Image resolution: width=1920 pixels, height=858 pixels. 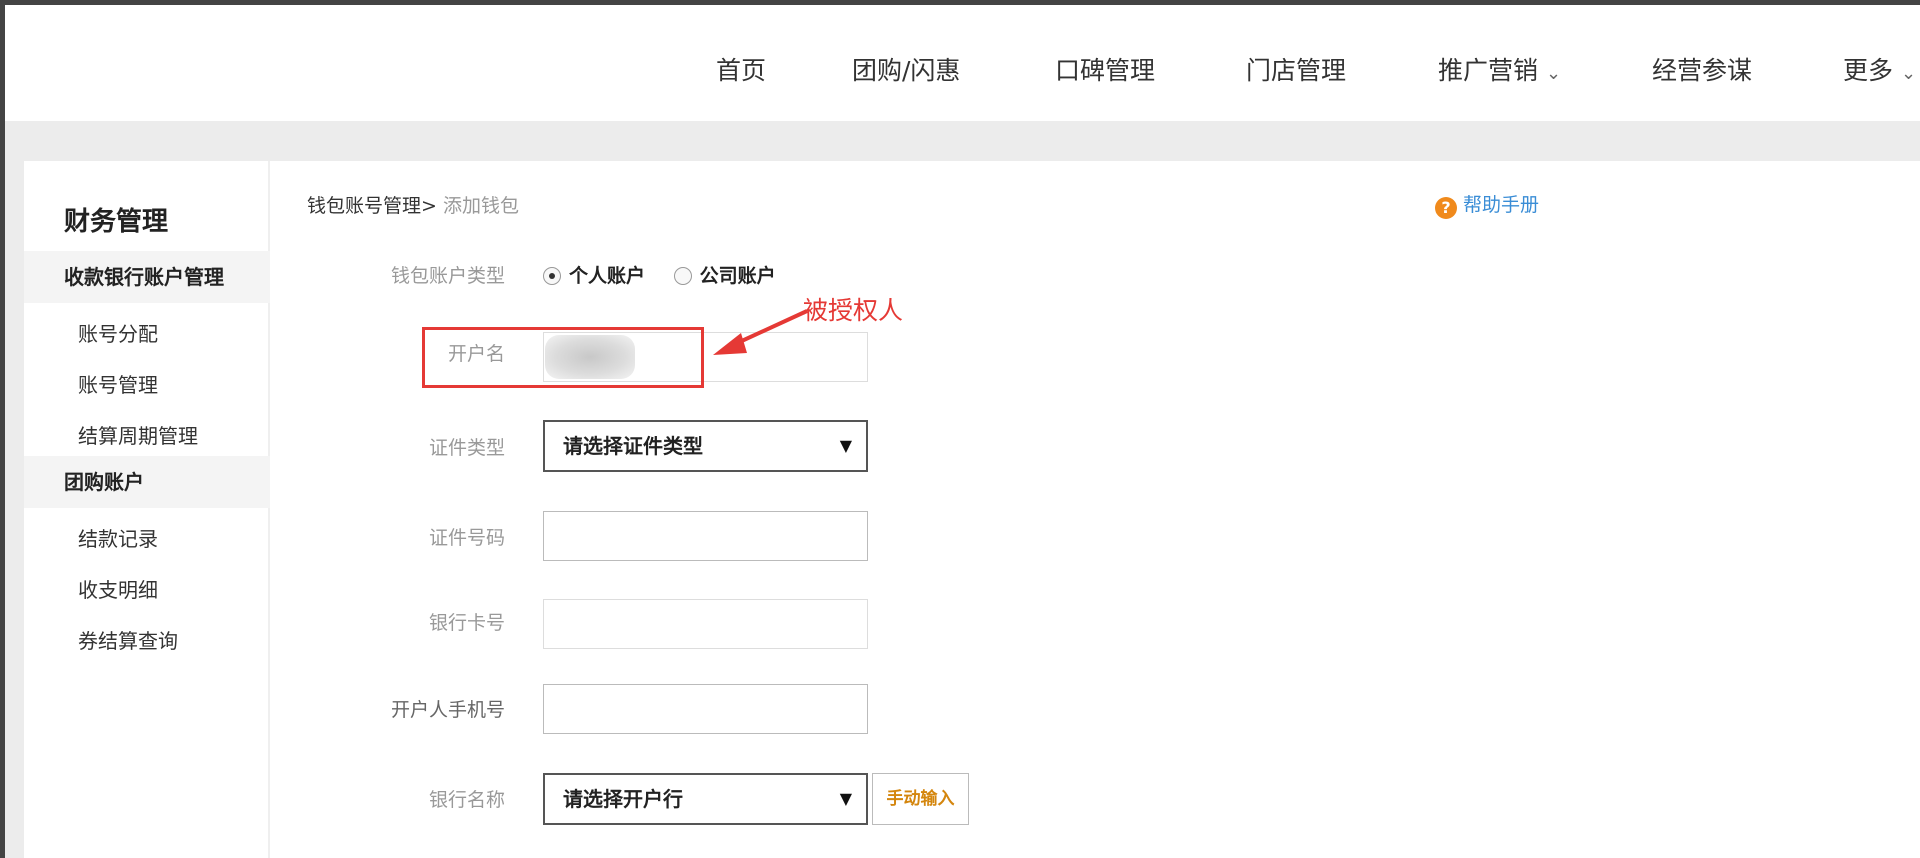 What do you see at coordinates (466, 538) in the screenshot?
I see `id-number-label: 证件号码` at bounding box center [466, 538].